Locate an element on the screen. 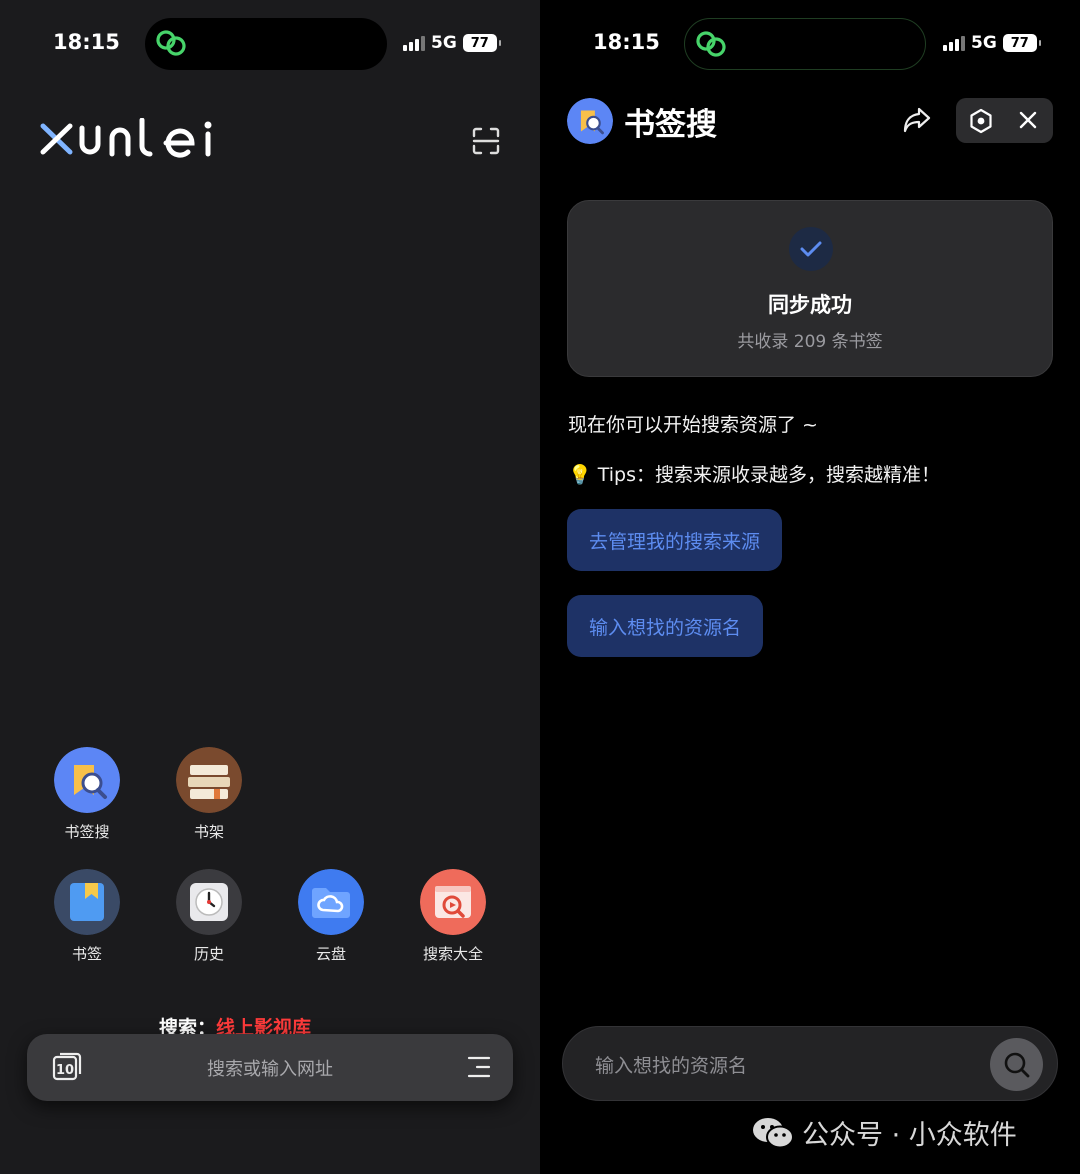  menu-icon is located at coordinates (479, 1067).